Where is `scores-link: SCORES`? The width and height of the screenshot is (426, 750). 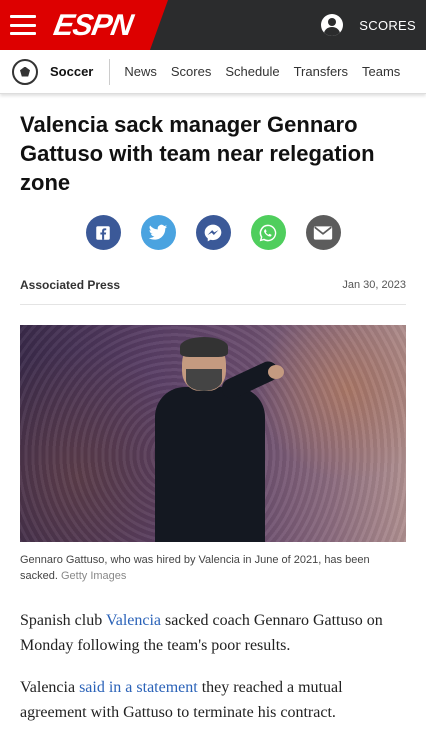 scores-link: SCORES is located at coordinates (387, 25).